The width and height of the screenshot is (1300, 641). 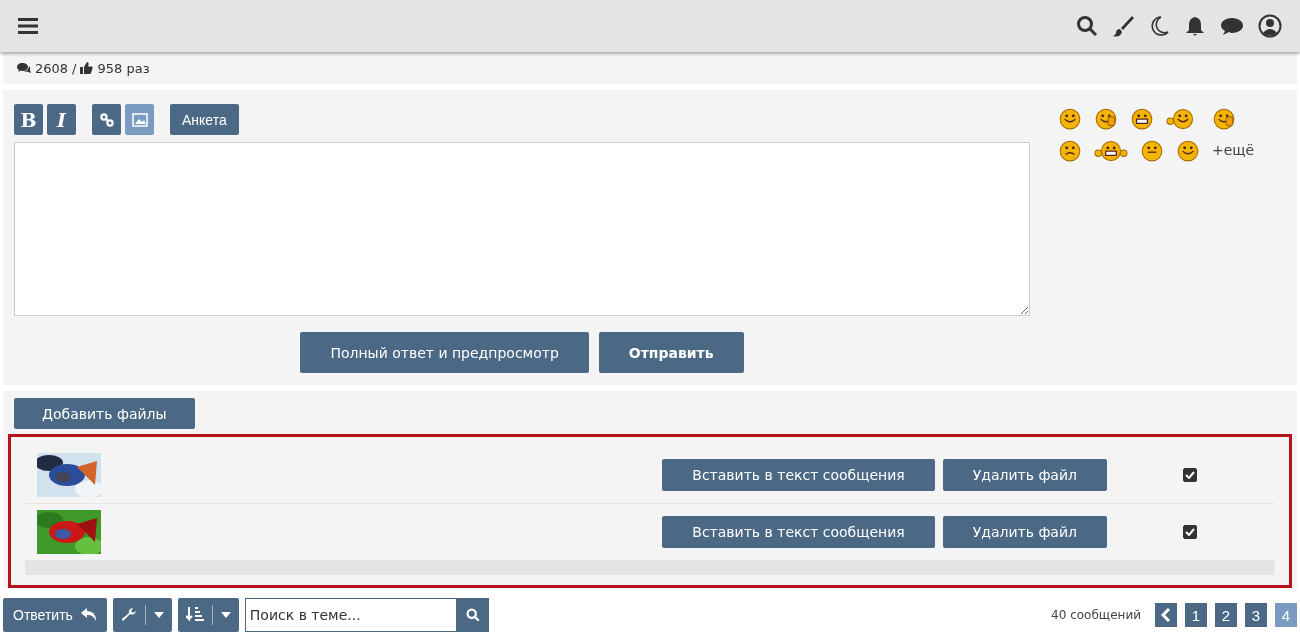 I want to click on bell-icon, so click(x=1195, y=26).